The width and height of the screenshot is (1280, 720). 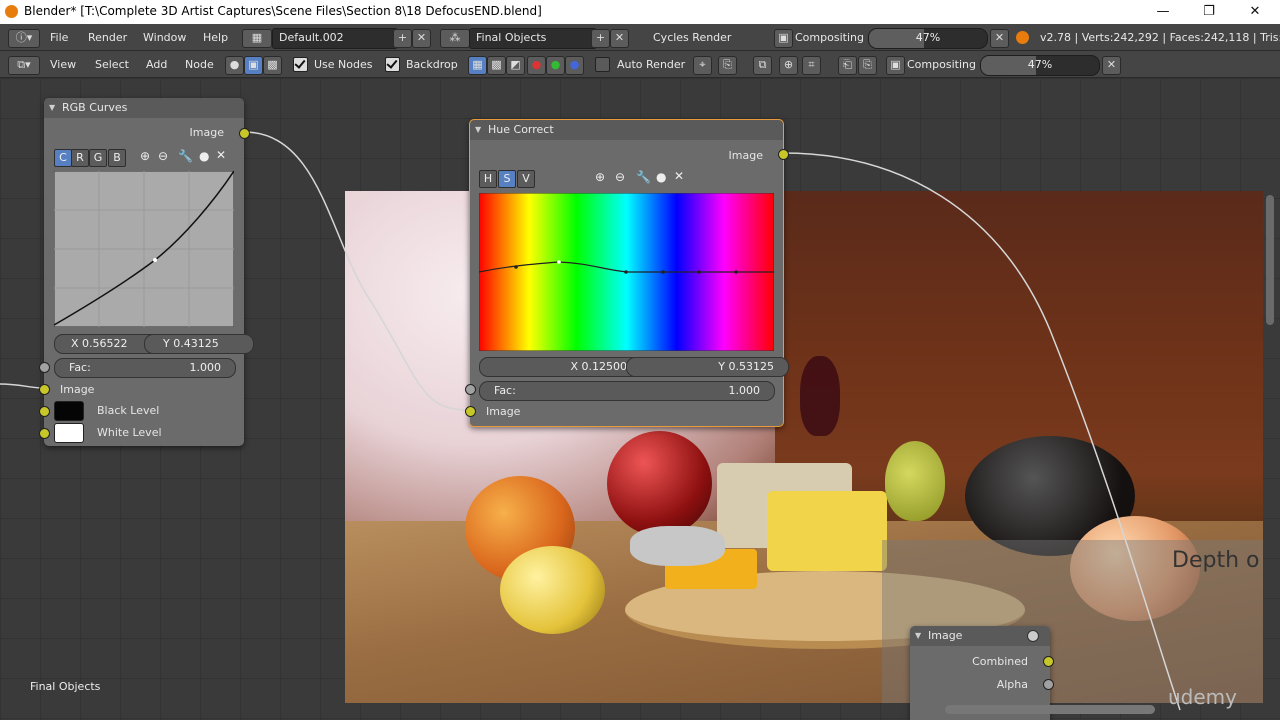 What do you see at coordinates (552, 590) in the screenshot?
I see `render-lemon` at bounding box center [552, 590].